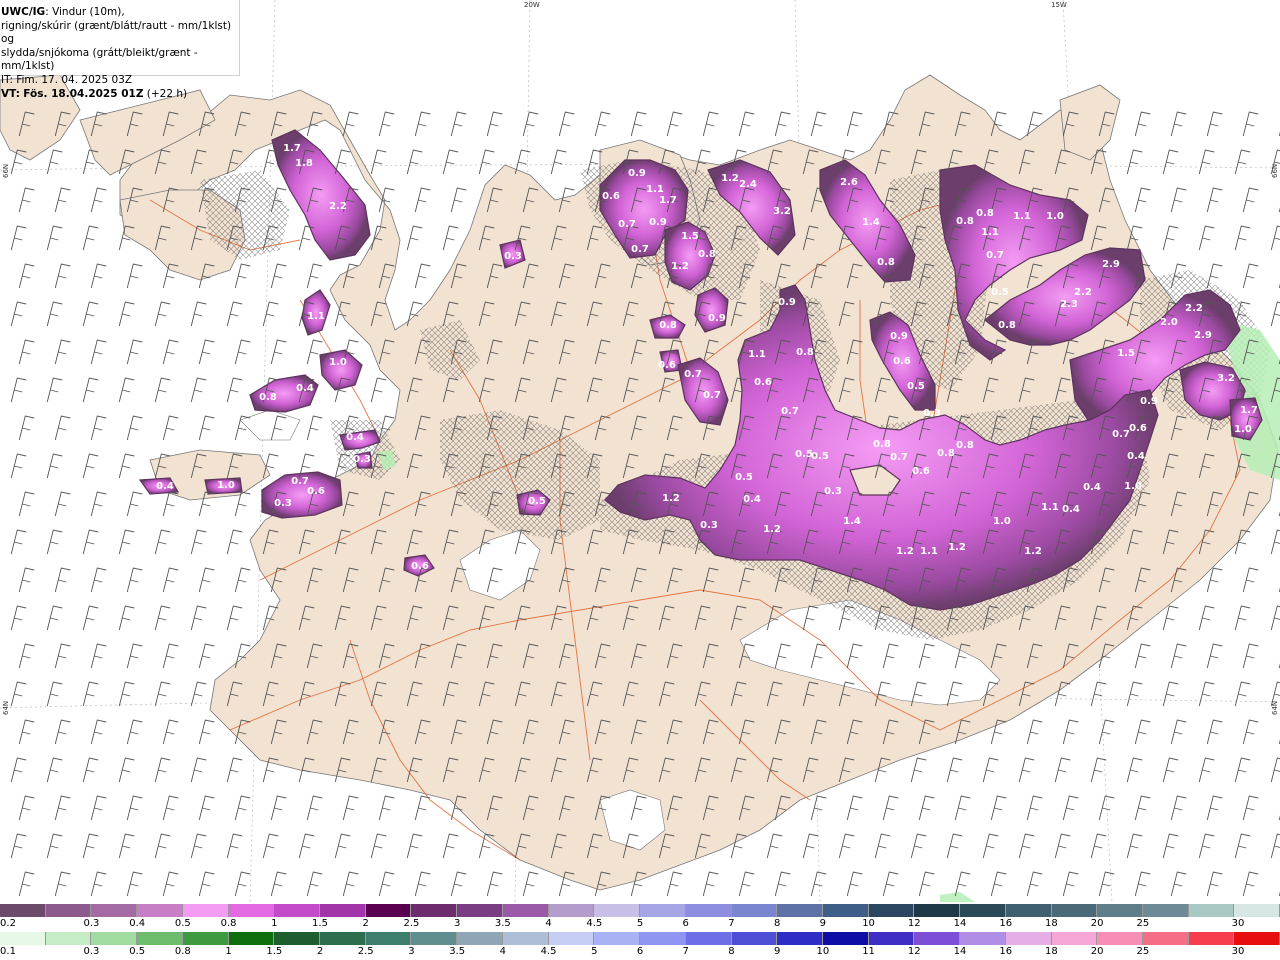 This screenshot has height=960, width=1280. What do you see at coordinates (6, 707) in the screenshot?
I see `coord-left-64n: 64N` at bounding box center [6, 707].